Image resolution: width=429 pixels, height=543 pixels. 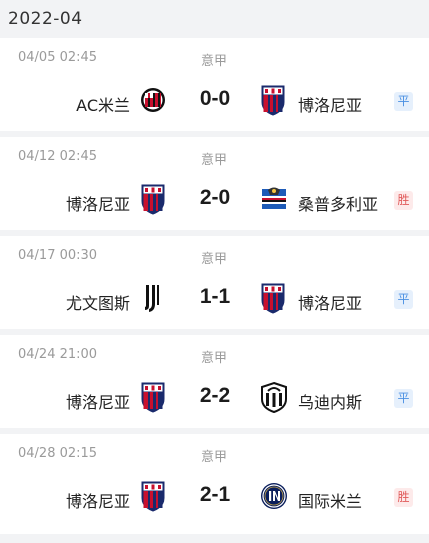 What do you see at coordinates (215, 98) in the screenshot?
I see `match-score: 0-0` at bounding box center [215, 98].